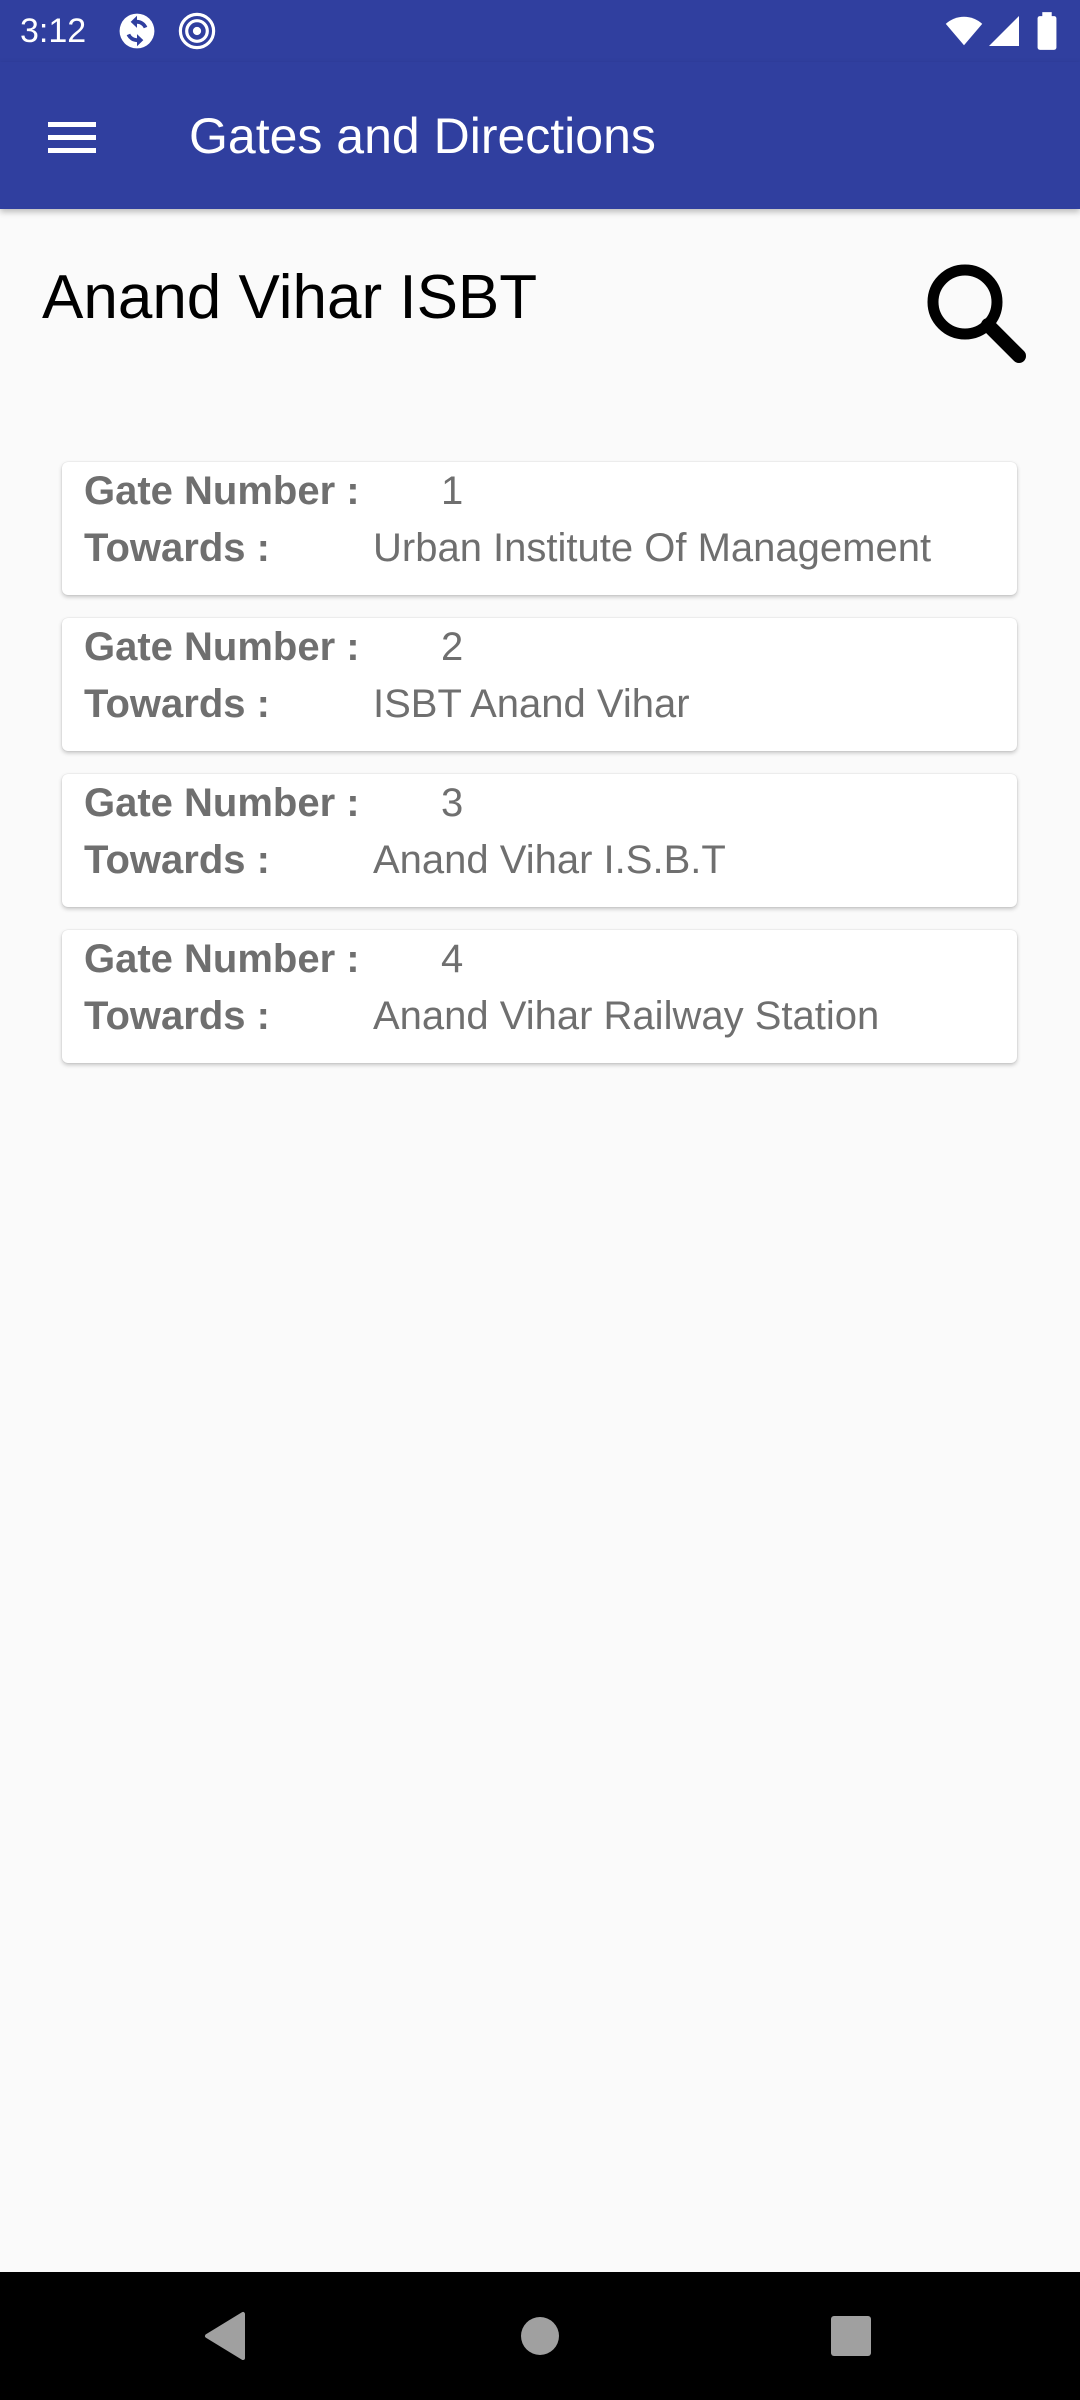 The image size is (1080, 2400). Describe the element at coordinates (452, 491) in the screenshot. I see `gate-number-value: 1` at that location.